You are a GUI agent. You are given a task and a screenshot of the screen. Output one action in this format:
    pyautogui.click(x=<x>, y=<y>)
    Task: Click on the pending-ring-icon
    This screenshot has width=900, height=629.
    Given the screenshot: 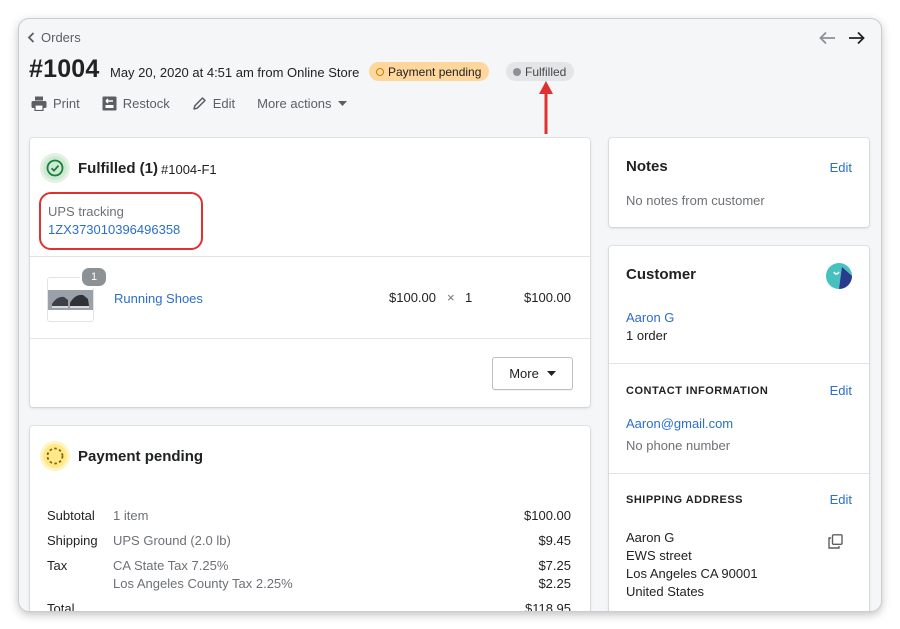 What is the action you would take?
    pyautogui.click(x=380, y=71)
    